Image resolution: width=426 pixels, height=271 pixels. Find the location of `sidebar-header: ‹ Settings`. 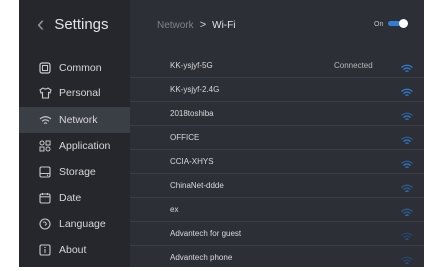

sidebar-header: ‹ Settings is located at coordinates (74, 24).